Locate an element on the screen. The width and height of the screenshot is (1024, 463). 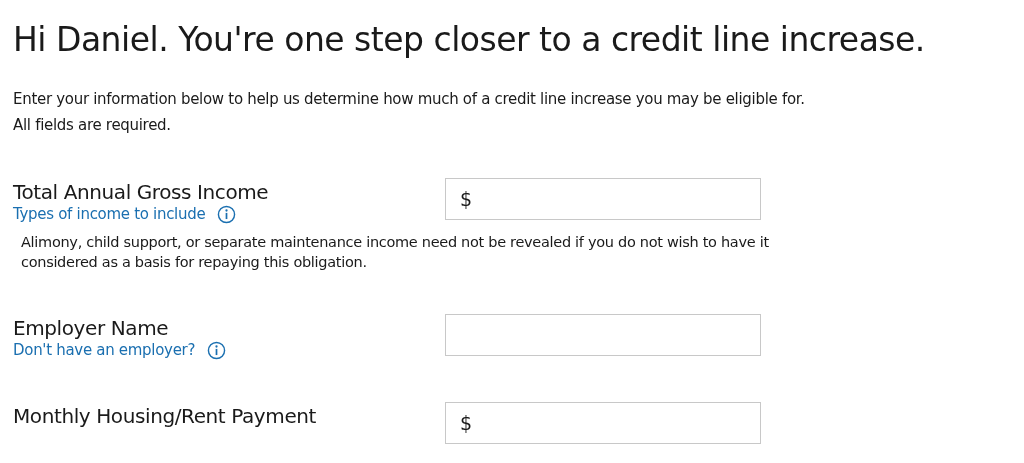
page-heading: Hi Daniel. You're one step closer to a credit line increase. is located at coordinates (469, 40).